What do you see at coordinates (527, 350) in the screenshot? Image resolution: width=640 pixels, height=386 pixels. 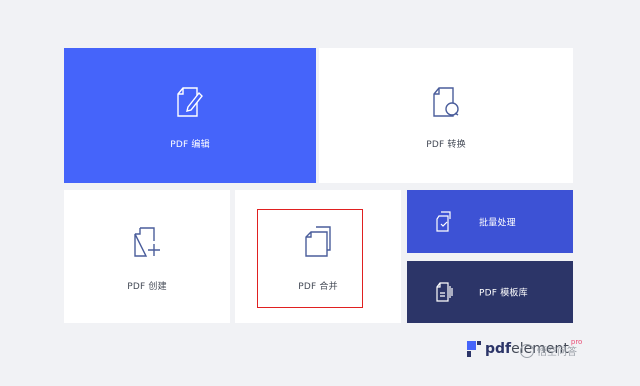 I see `watermark-icon` at bounding box center [527, 350].